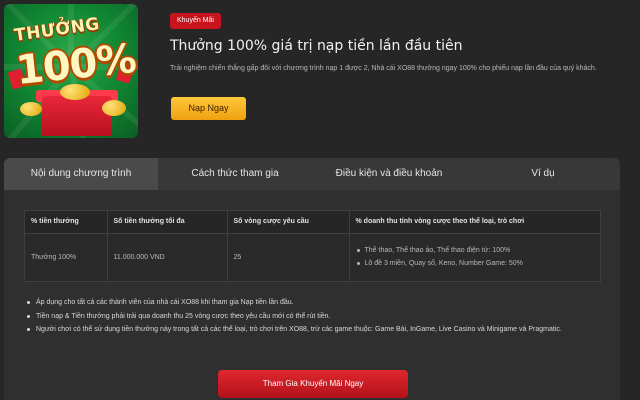  Describe the element at coordinates (66, 256) in the screenshot. I see `bonus-percent-cell: Thưởng 100%` at that location.